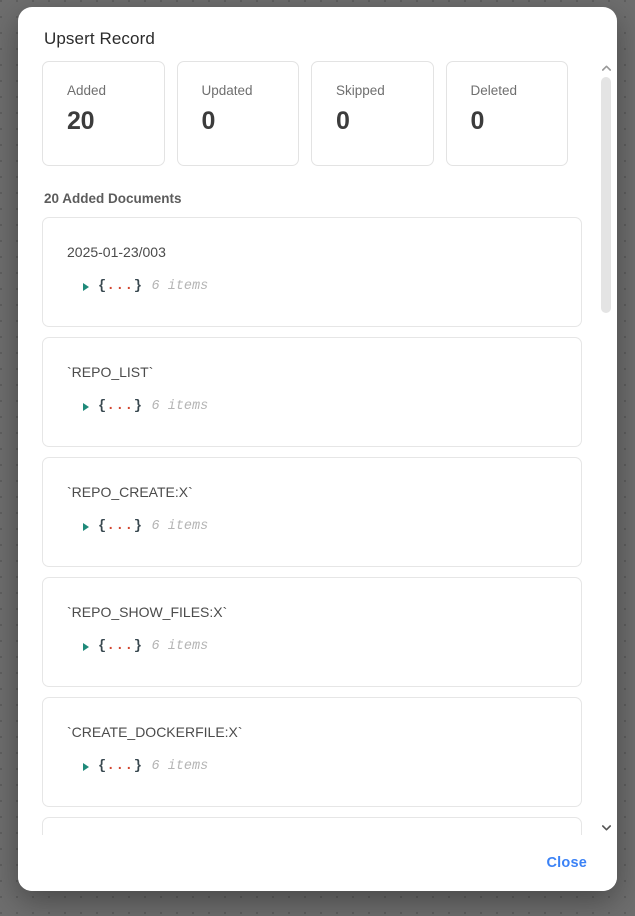  I want to click on document-card: `REPO_SHOW_FILES:X` {...} 6 items, so click(312, 632).